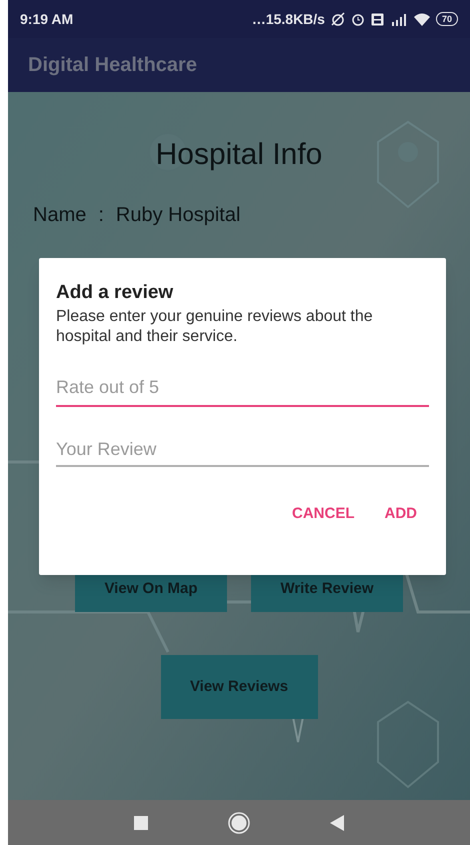 This screenshot has width=470, height=845. I want to click on recents-icon, so click(141, 823).